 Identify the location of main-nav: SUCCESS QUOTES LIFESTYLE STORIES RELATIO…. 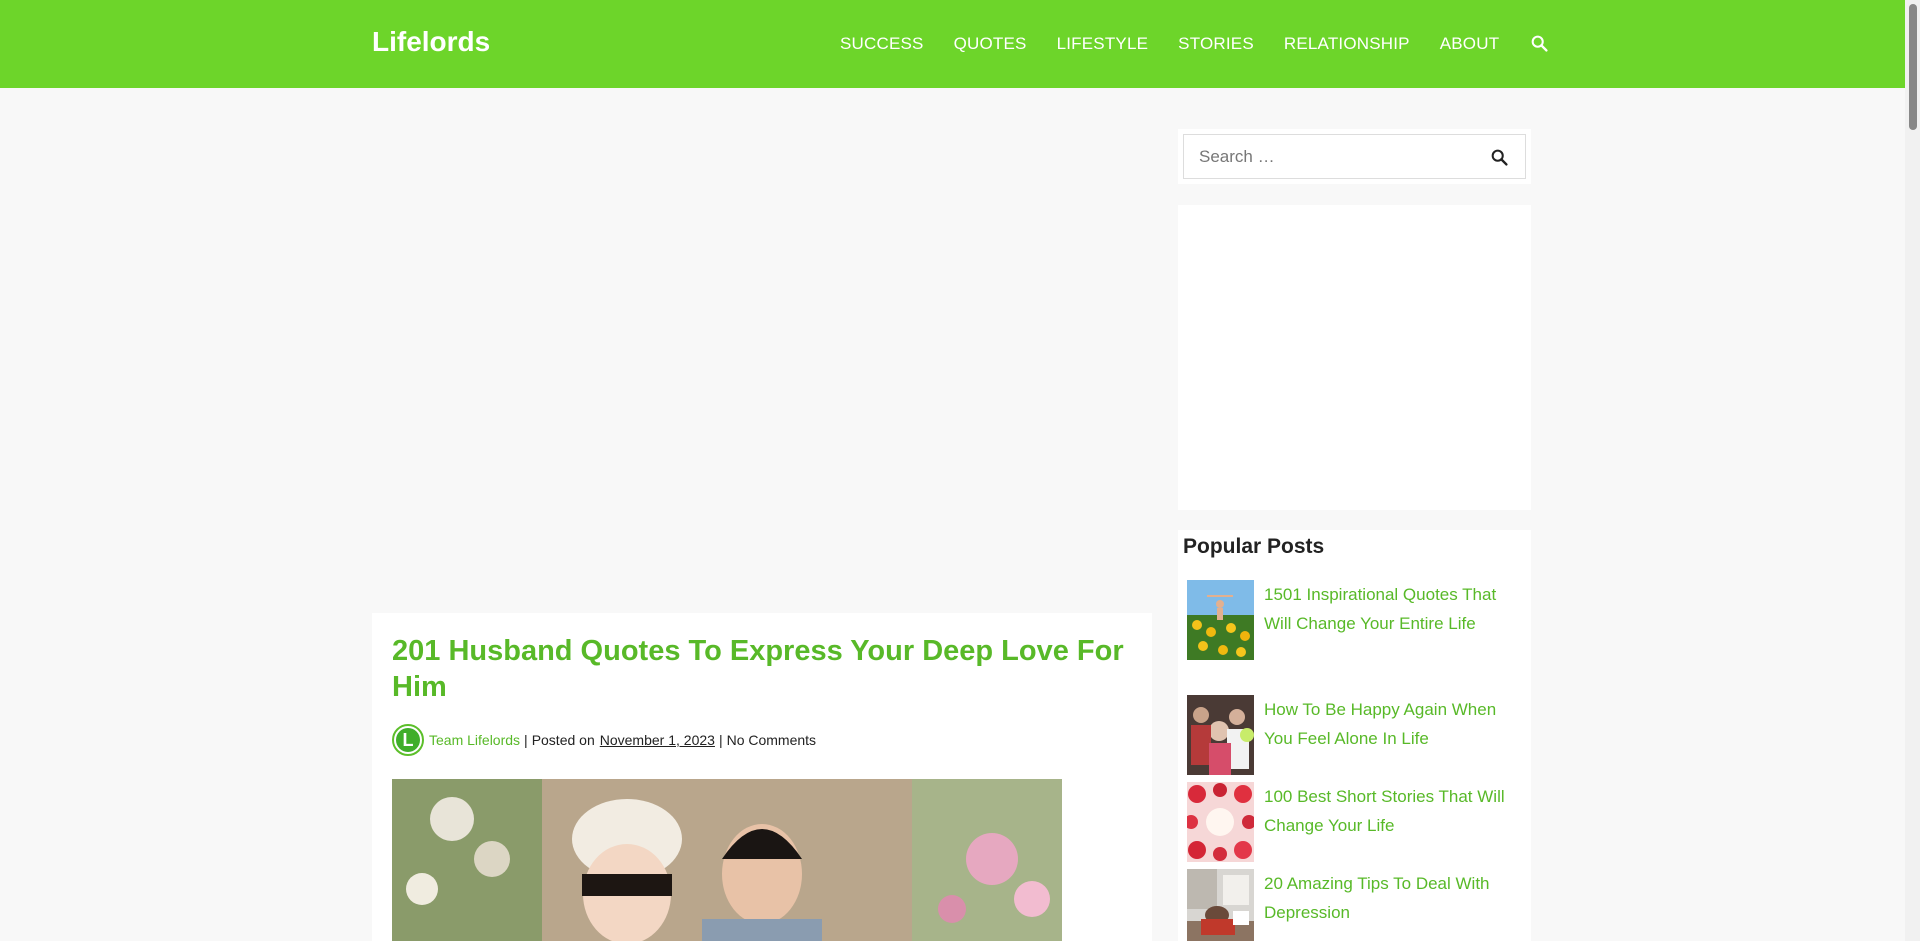
(1180, 44).